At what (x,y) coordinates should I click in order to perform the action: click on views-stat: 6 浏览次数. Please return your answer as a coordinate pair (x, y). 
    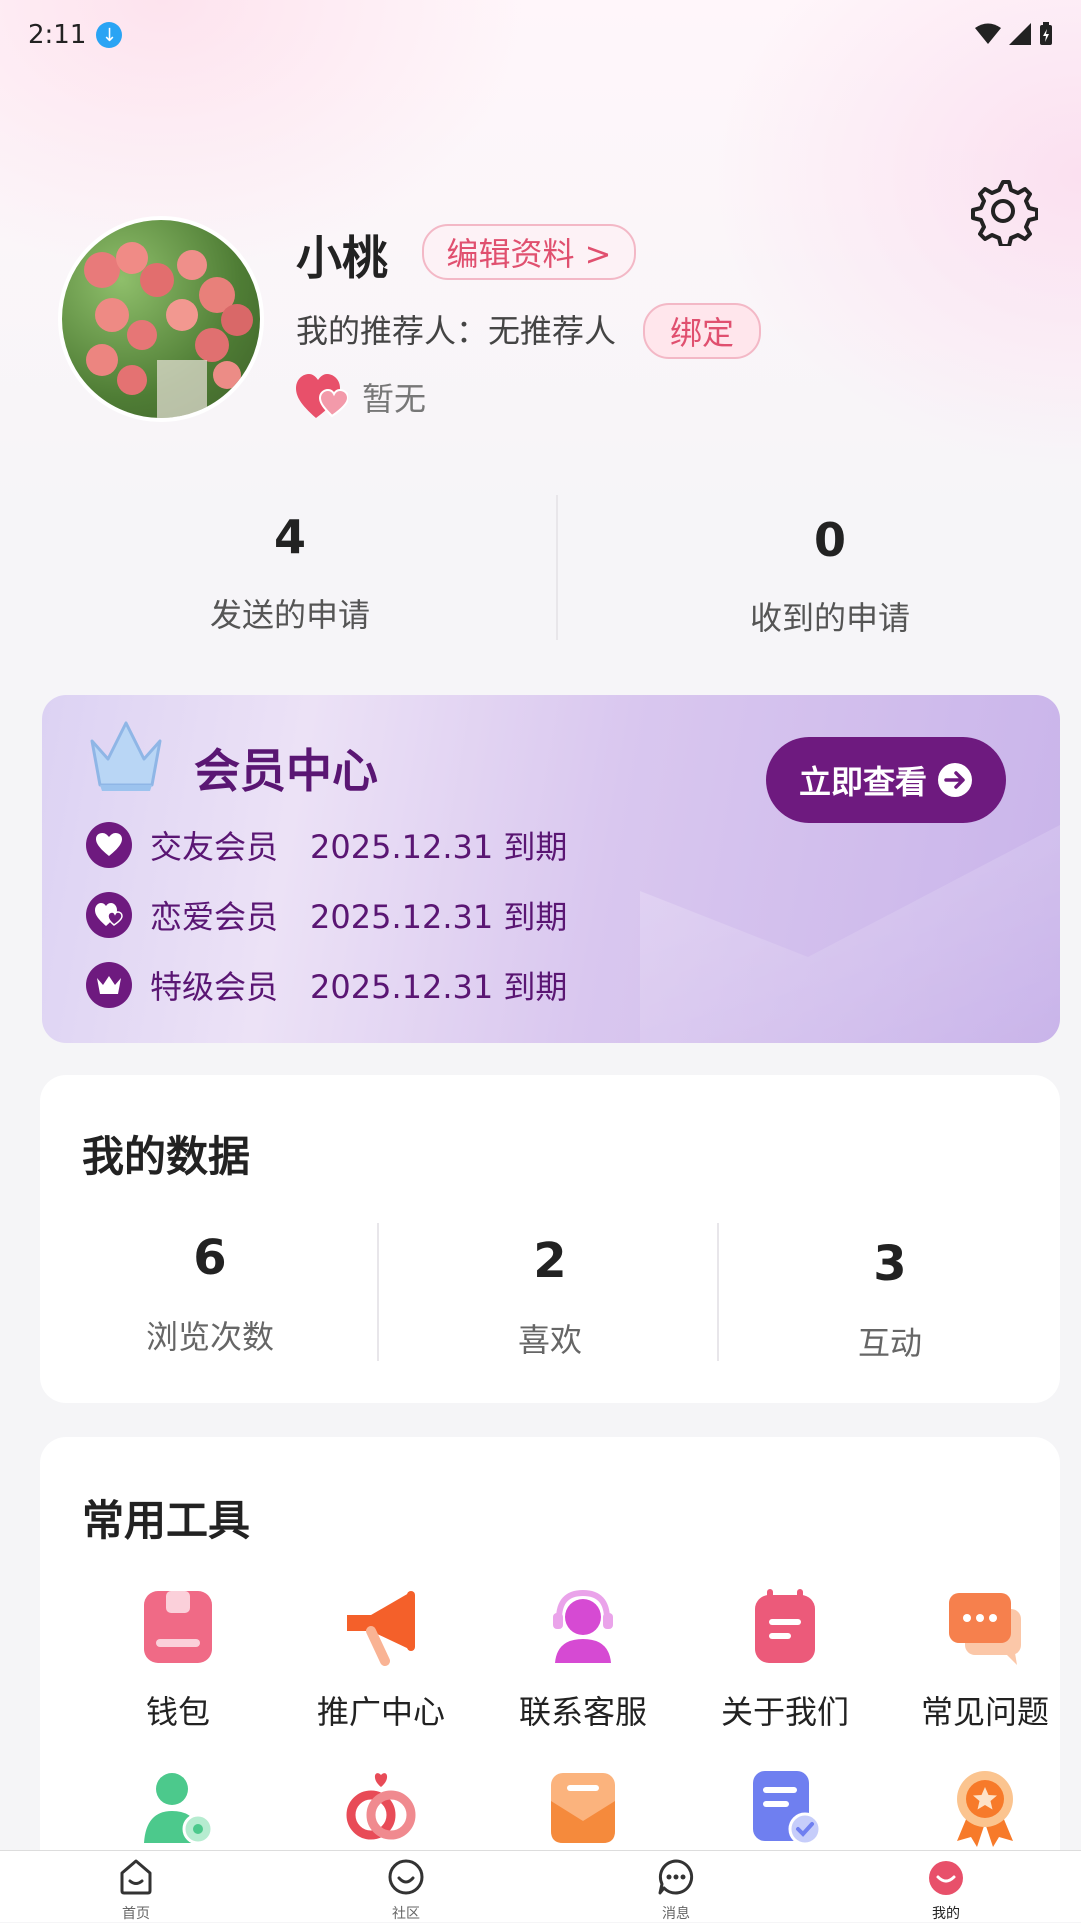
    Looking at the image, I should click on (210, 1294).